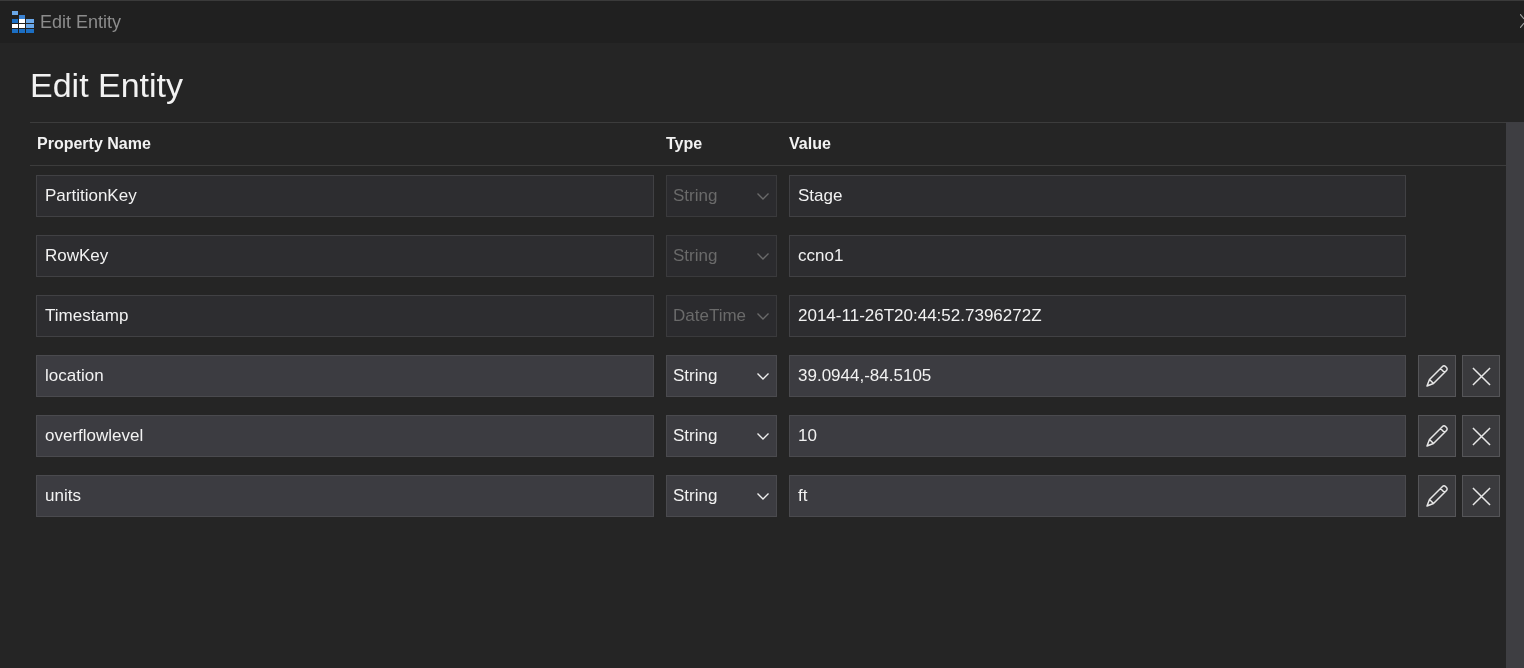 The image size is (1524, 668). What do you see at coordinates (345, 256) in the screenshot?
I see `property-name-field: RowKey` at bounding box center [345, 256].